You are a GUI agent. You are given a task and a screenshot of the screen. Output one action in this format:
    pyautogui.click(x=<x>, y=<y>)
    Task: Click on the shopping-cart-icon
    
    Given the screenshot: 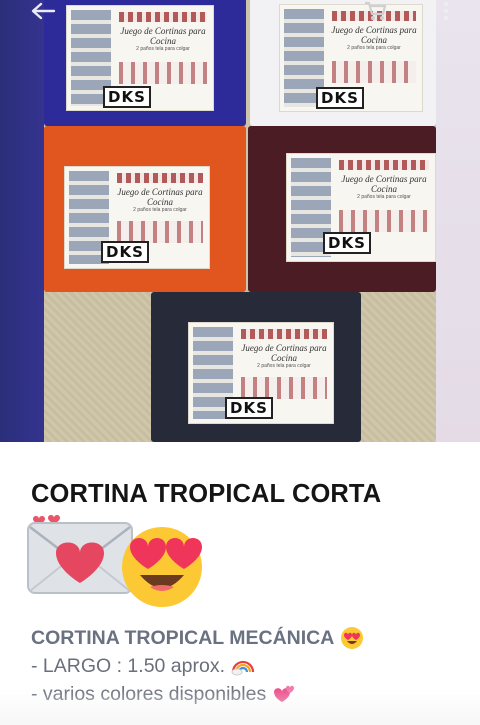 What is the action you would take?
    pyautogui.click(x=376, y=10)
    